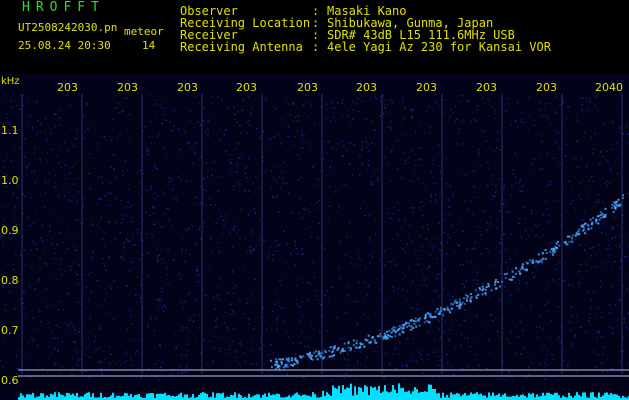  What do you see at coordinates (144, 31) in the screenshot?
I see `event-tag: meteor` at bounding box center [144, 31].